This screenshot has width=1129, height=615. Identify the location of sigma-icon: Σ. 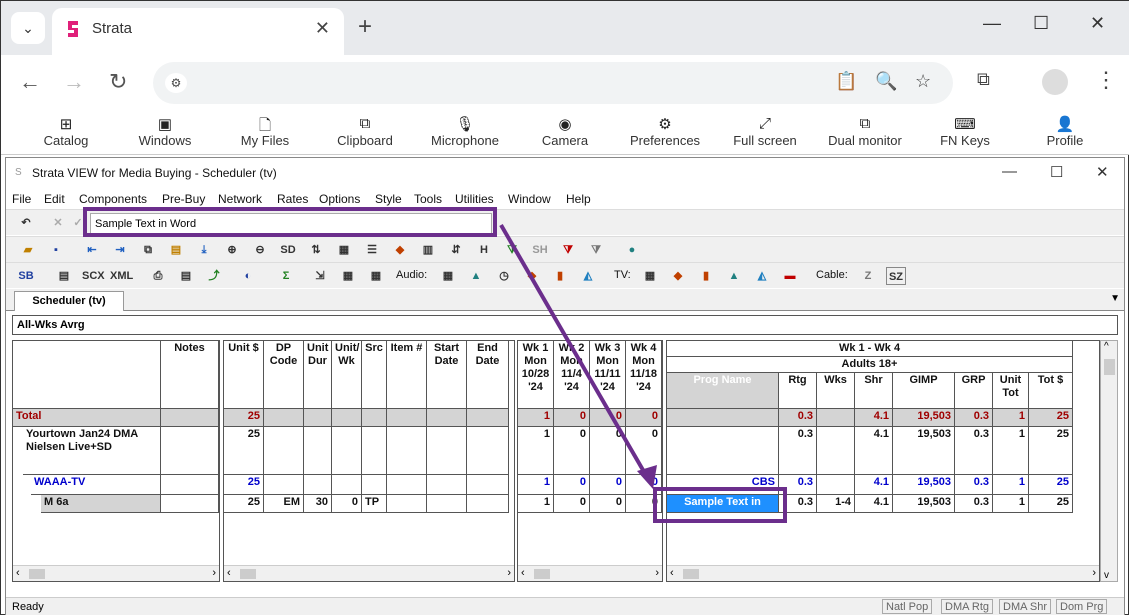
(286, 276).